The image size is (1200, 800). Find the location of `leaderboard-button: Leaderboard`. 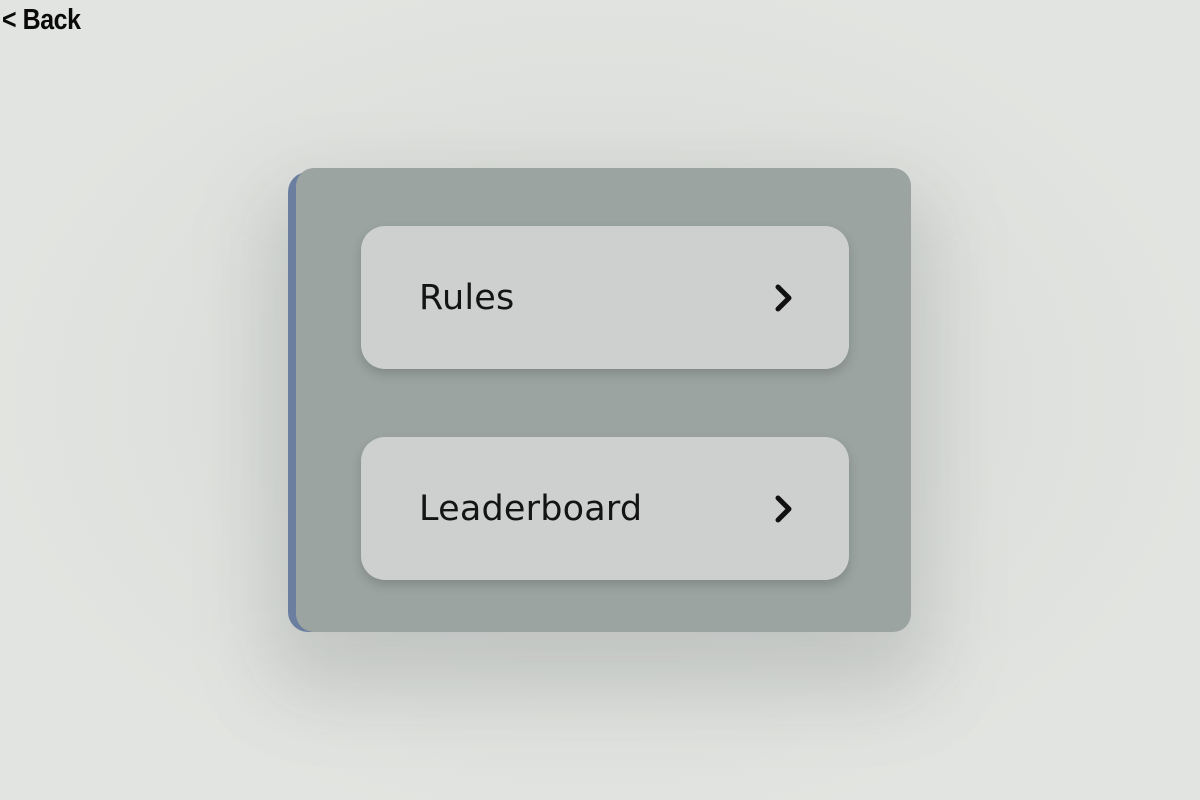

leaderboard-button: Leaderboard is located at coordinates (605, 508).